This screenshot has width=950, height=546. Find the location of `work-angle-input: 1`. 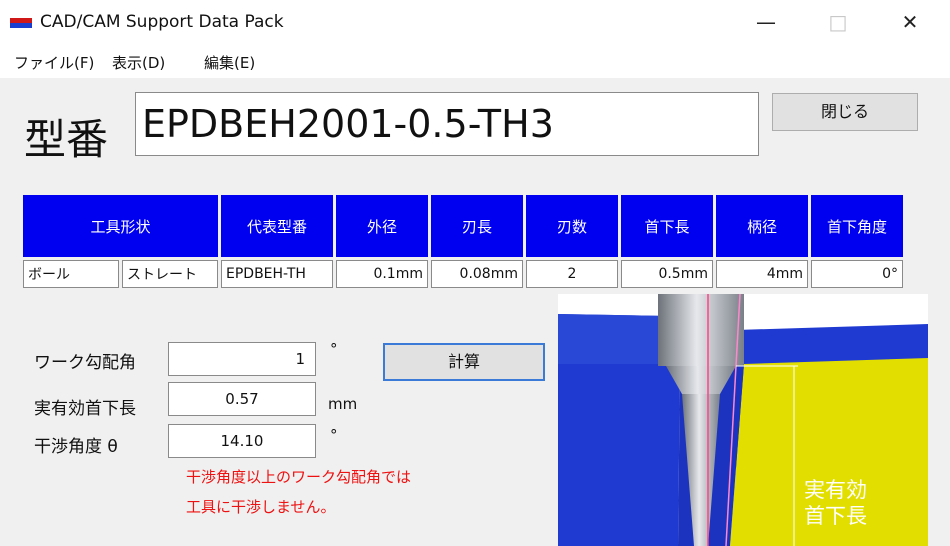

work-angle-input: 1 is located at coordinates (242, 359).